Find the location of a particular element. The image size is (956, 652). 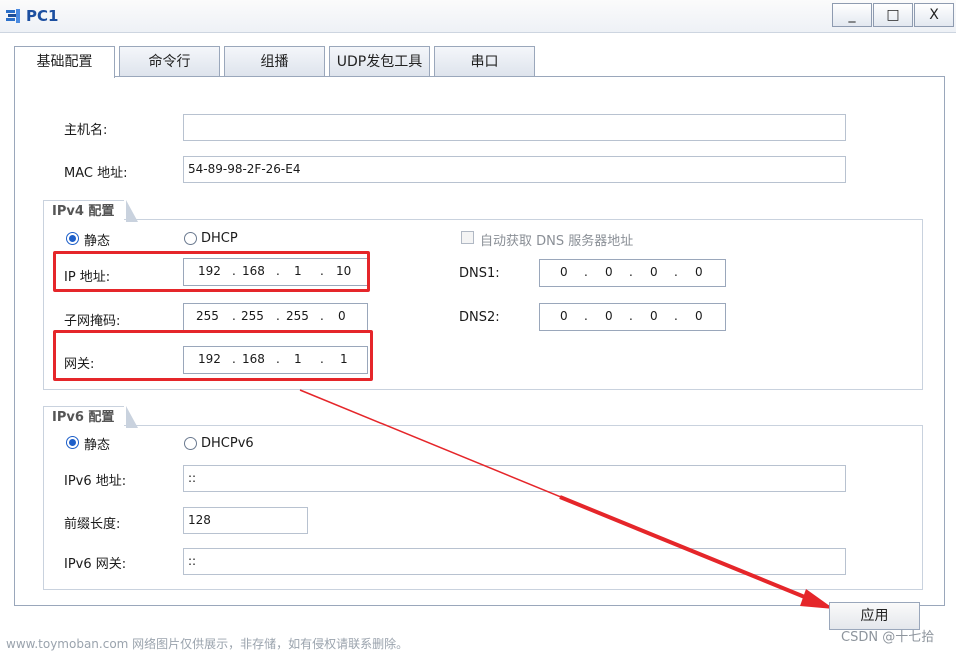

watermark-left: www.toymoban.com 网络图片仅供展示，非存储，如有侵权请联系删除。 is located at coordinates (207, 644).